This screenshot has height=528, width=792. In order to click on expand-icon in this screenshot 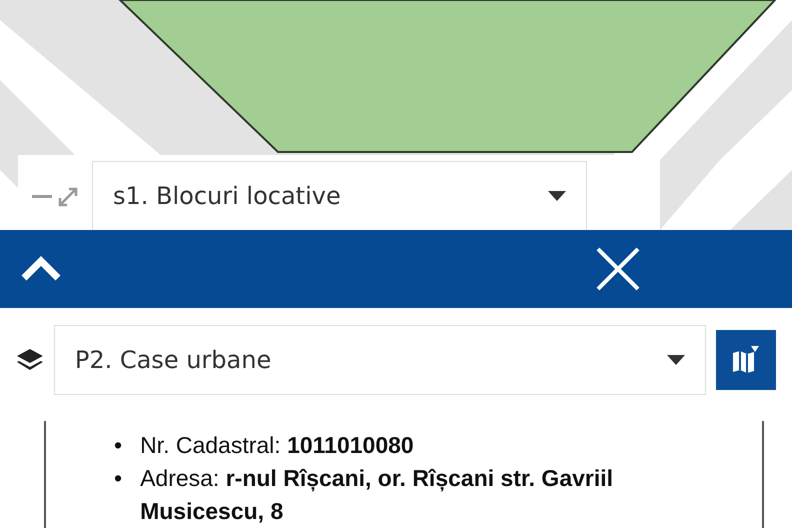, I will do `click(68, 197)`.